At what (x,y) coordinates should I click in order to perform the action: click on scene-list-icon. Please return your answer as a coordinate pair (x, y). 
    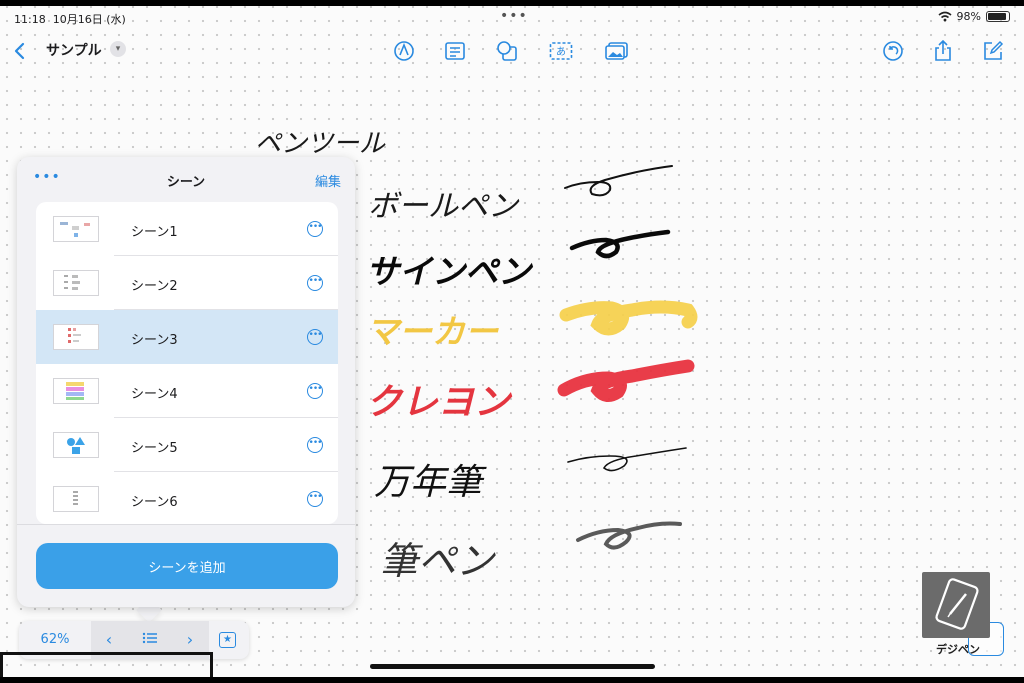
    Looking at the image, I should click on (150, 640).